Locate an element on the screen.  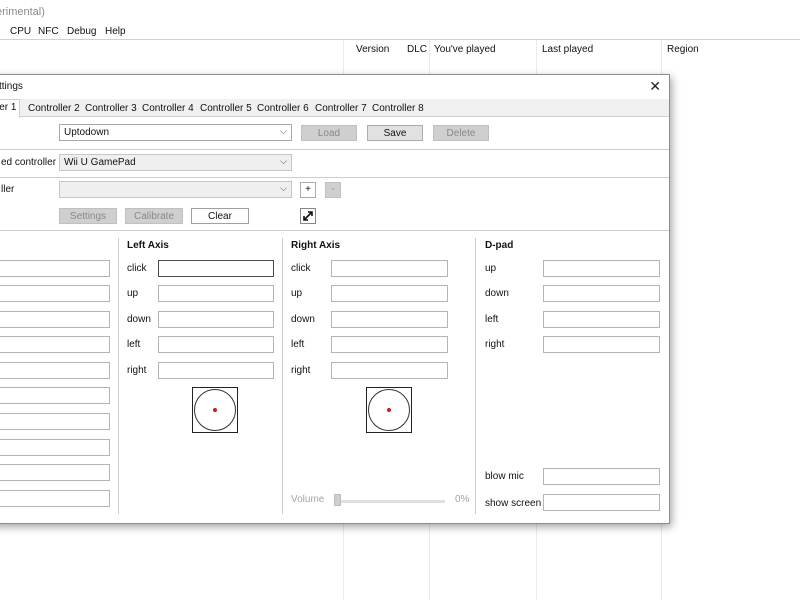
volume-label: Volume is located at coordinates (308, 499).